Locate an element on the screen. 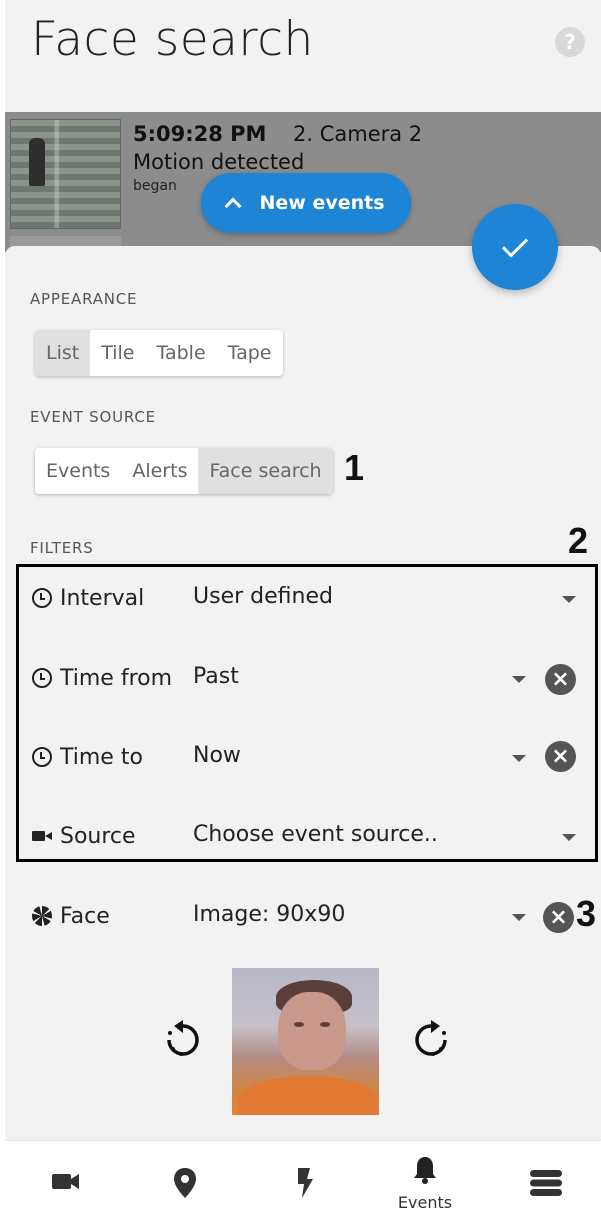 The height and width of the screenshot is (1211, 601). nav-item-cameras is located at coordinates (65, 1176).